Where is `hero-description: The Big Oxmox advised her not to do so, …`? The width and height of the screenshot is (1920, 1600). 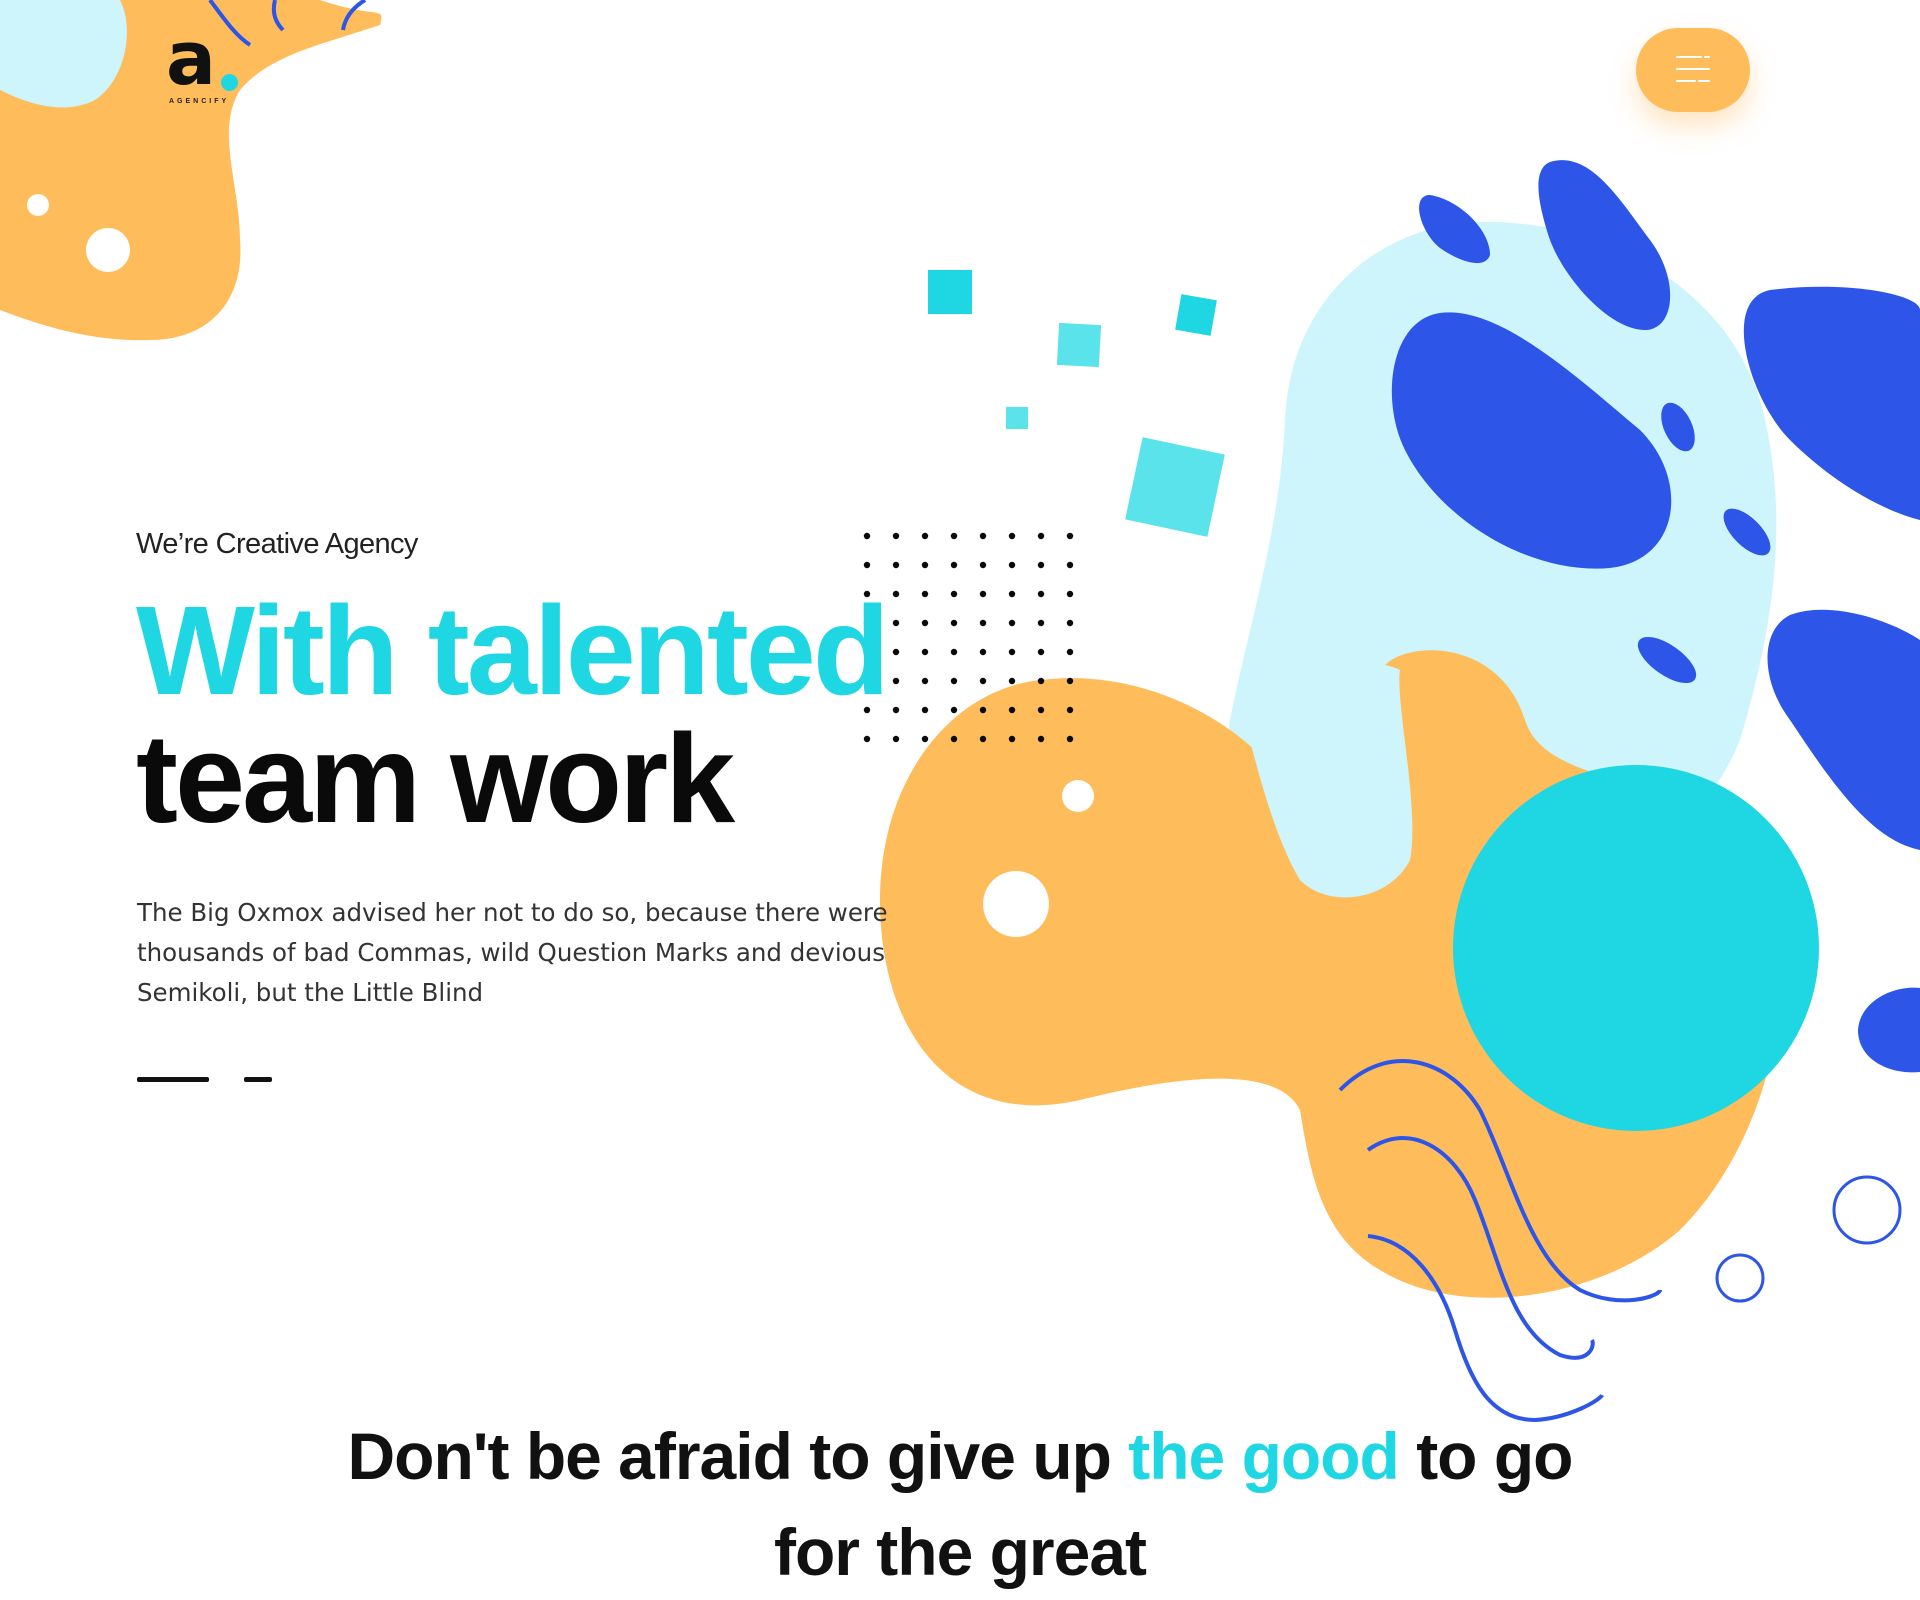
hero-description: The Big Oxmox advised her not to do so, … is located at coordinates (517, 953).